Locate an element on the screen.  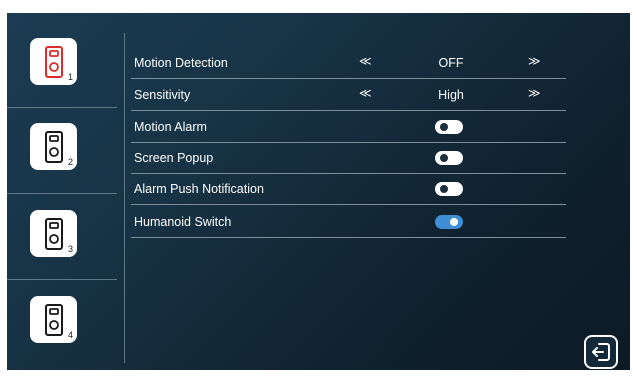
humanoid-switch-toggle is located at coordinates (449, 222).